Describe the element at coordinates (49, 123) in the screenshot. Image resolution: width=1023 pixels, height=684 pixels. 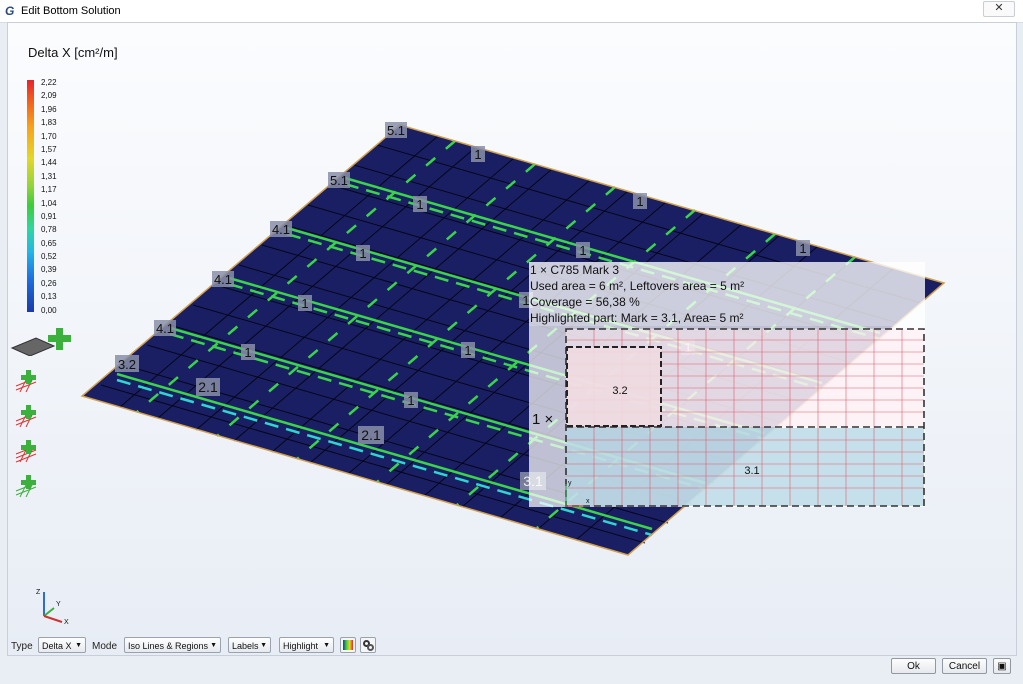
I see `legend-value: 1,83` at that location.